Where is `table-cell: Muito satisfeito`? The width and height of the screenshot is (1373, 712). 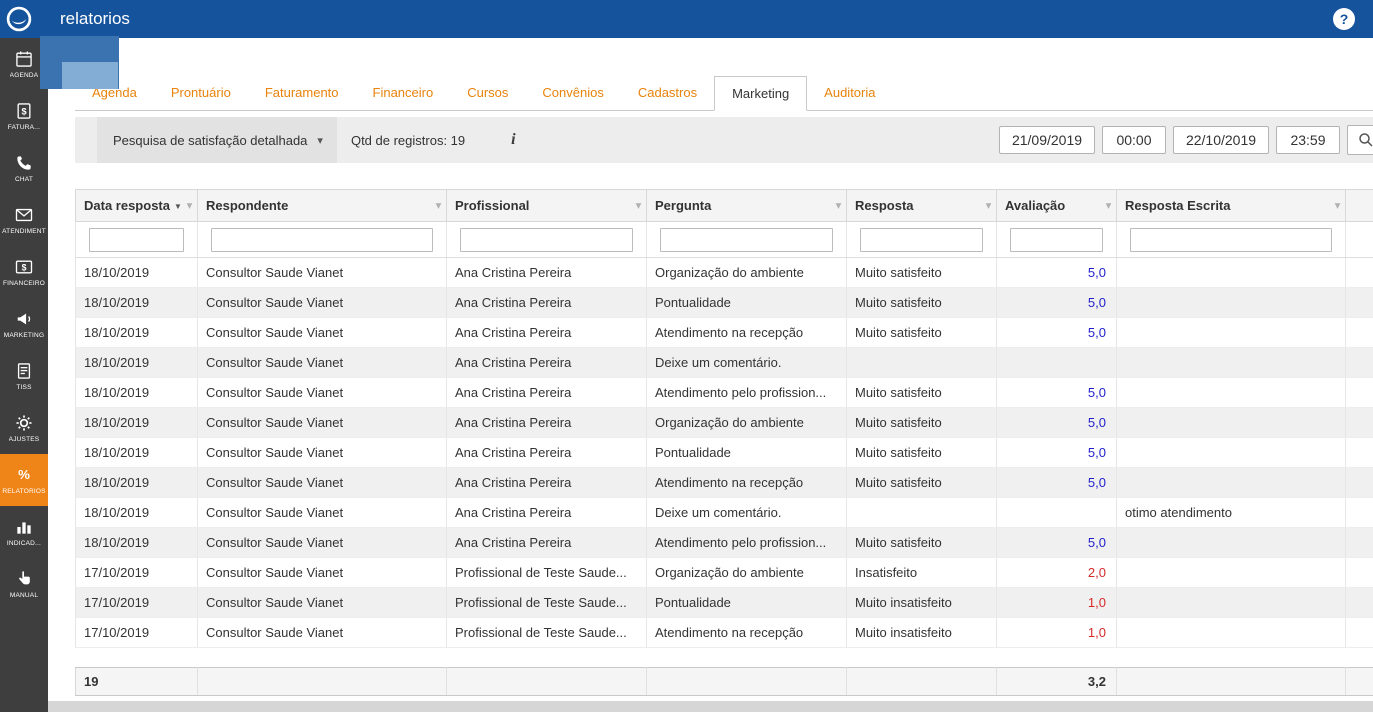 table-cell: Muito satisfeito is located at coordinates (921, 452).